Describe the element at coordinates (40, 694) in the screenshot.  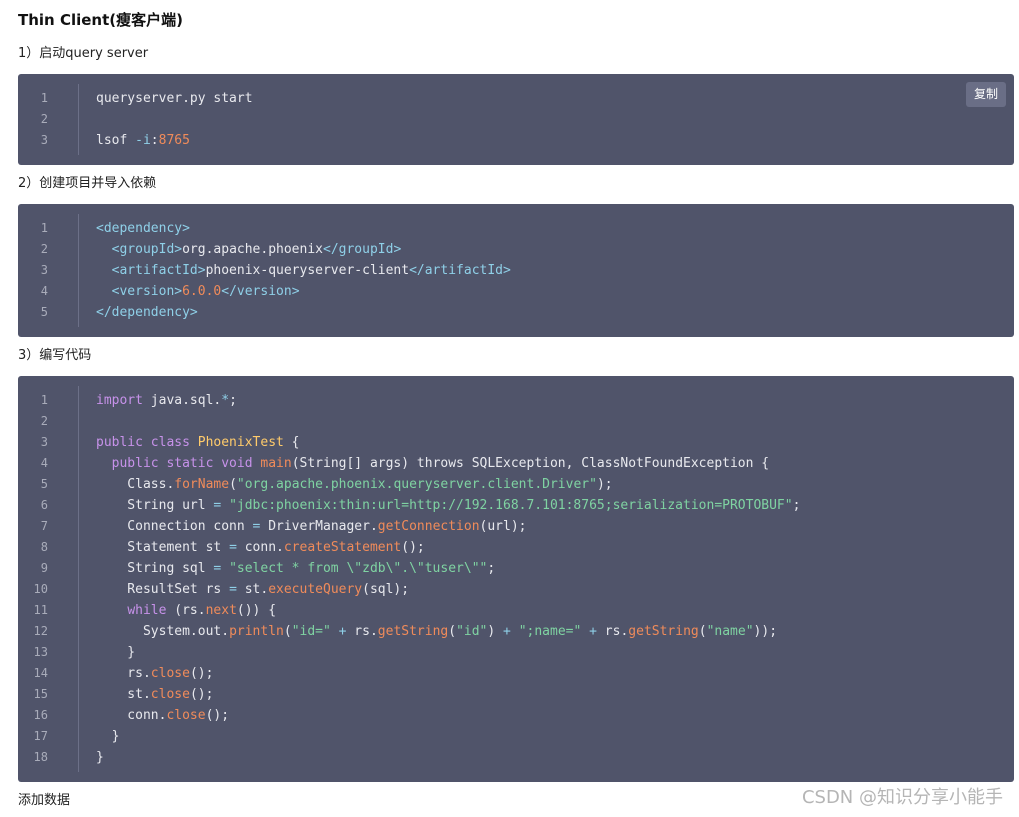
I see `line-number: 15` at that location.